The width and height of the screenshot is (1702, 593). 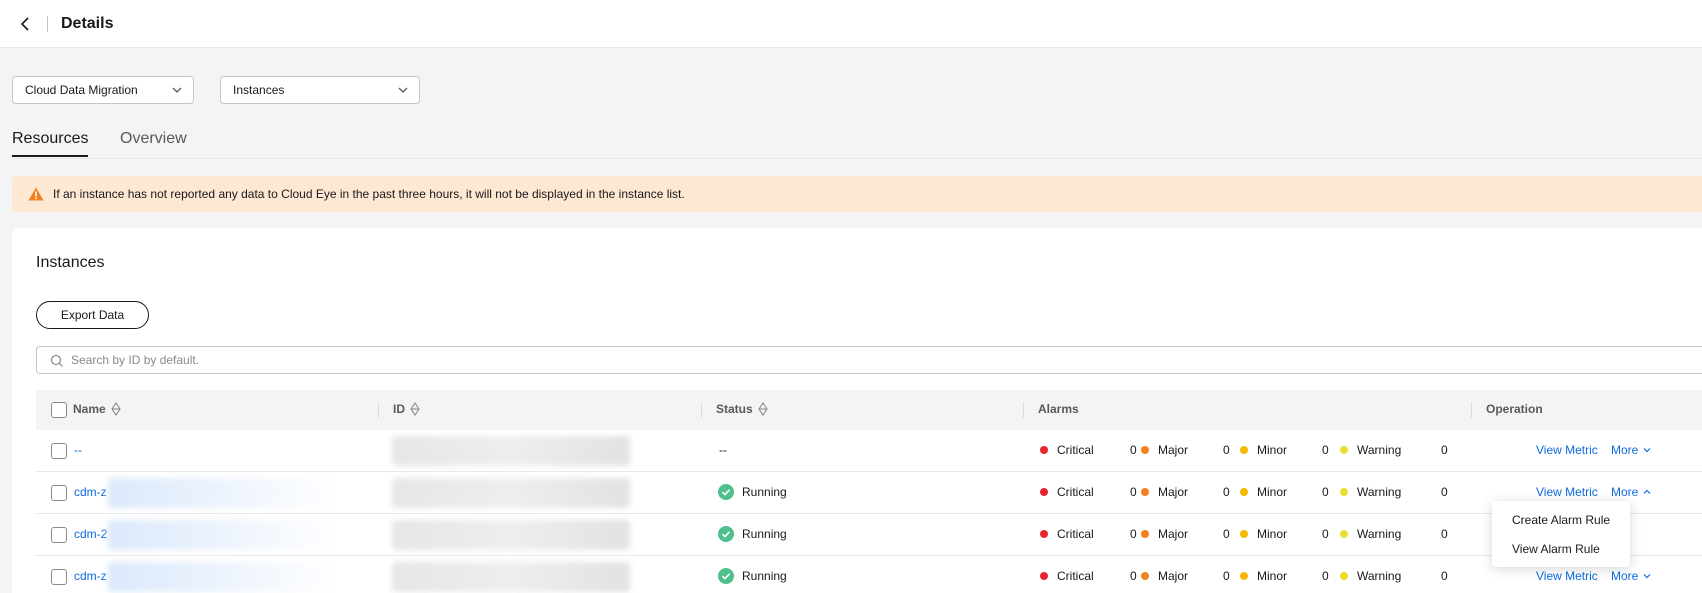 I want to click on column-header-alarms: Alarms, so click(x=1058, y=409).